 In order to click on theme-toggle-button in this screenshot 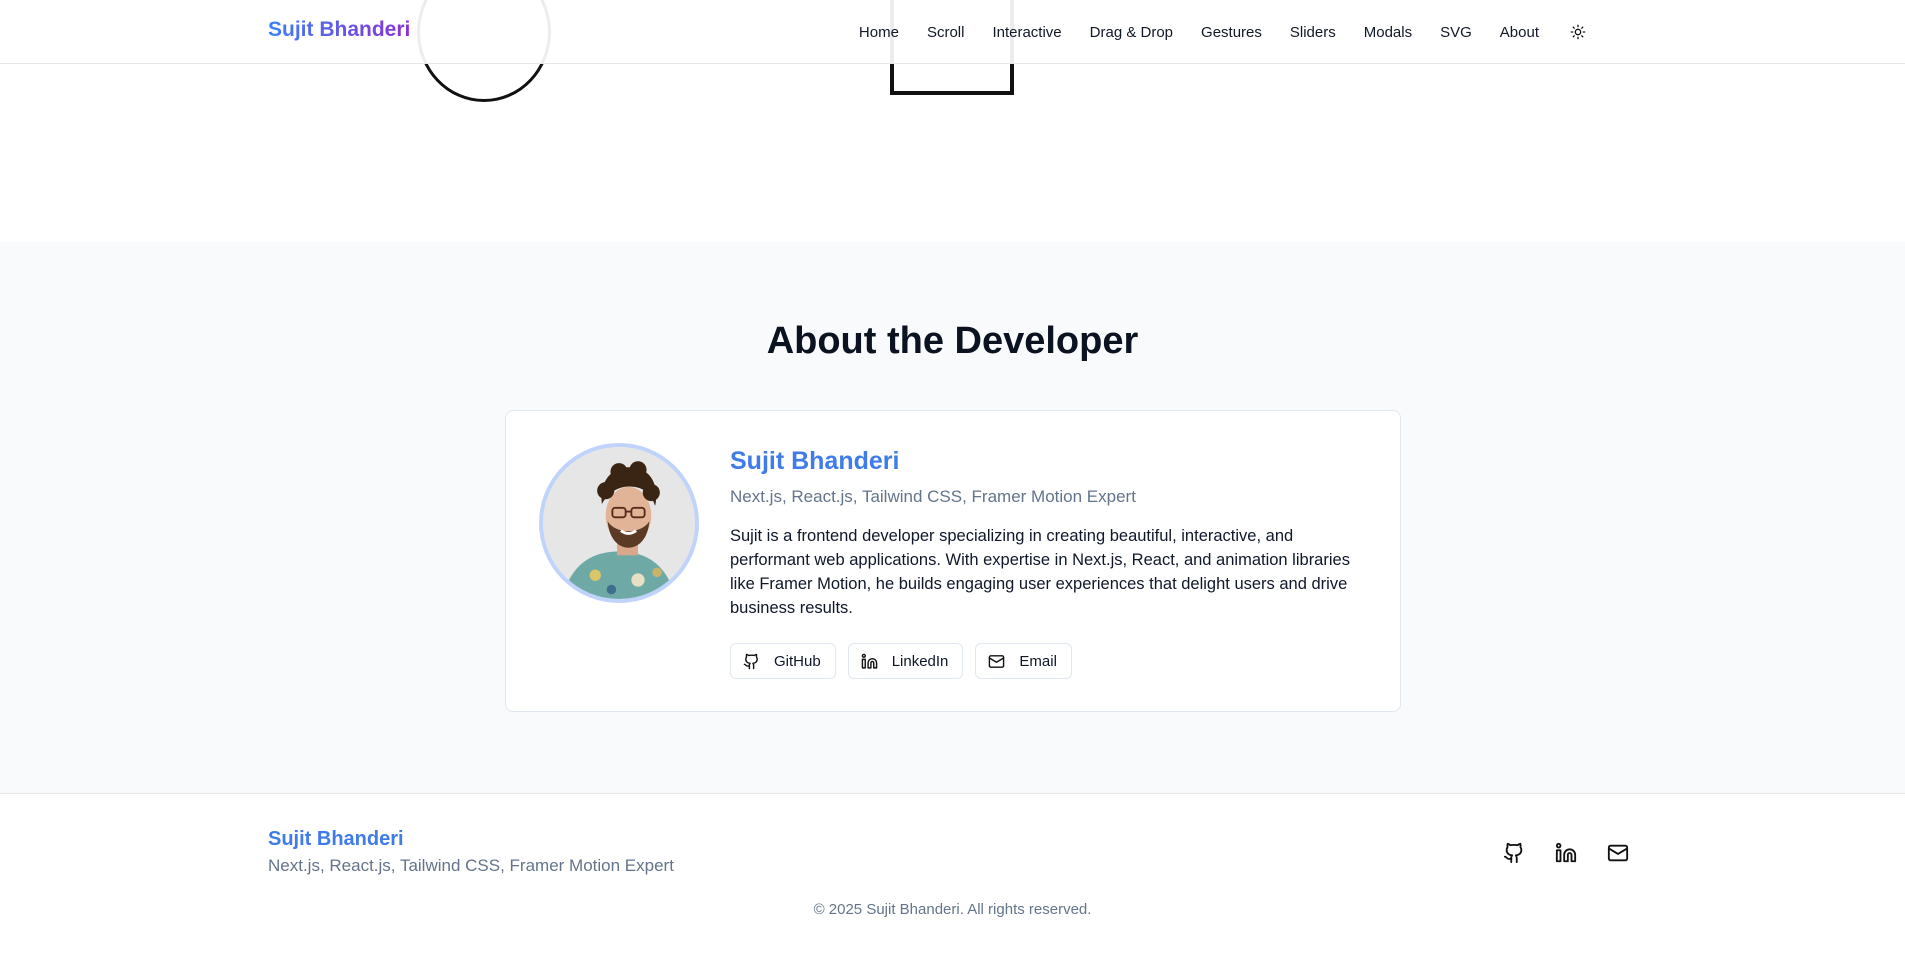, I will do `click(1578, 32)`.